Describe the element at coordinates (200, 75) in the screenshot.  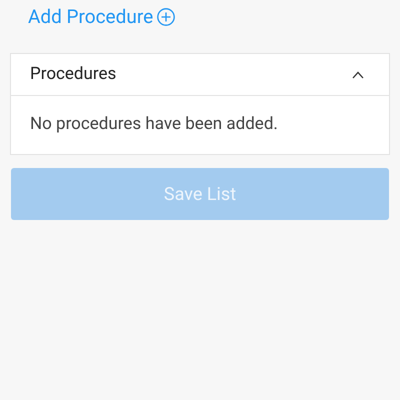
I see `procedures-panel-header: Procedures` at that location.